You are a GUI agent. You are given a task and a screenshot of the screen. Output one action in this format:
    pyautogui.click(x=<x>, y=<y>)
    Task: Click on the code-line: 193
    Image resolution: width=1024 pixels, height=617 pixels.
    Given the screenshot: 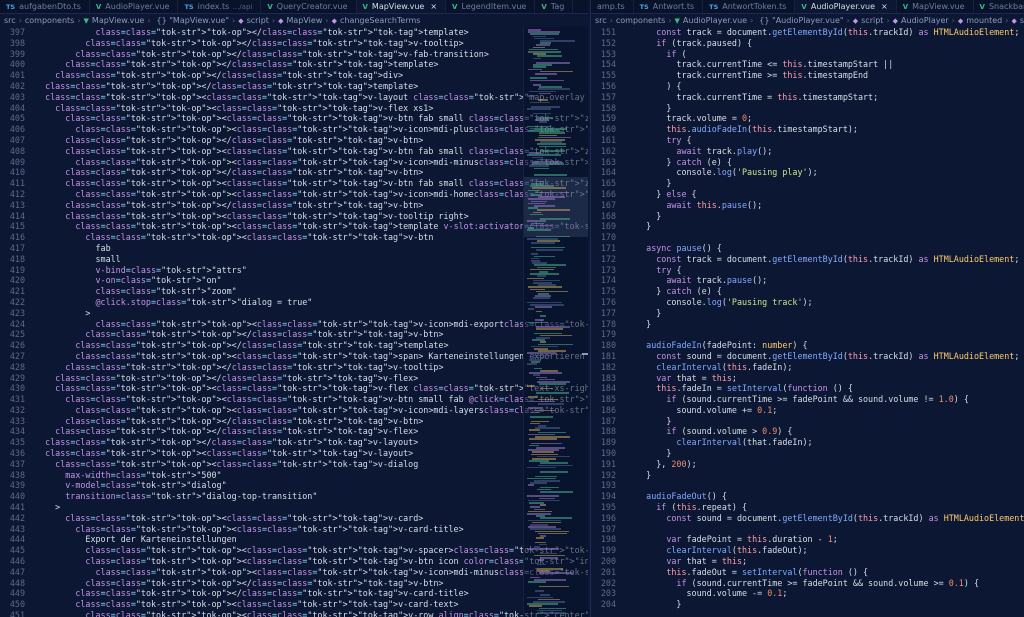 What is the action you would take?
    pyautogui.click(x=807, y=485)
    